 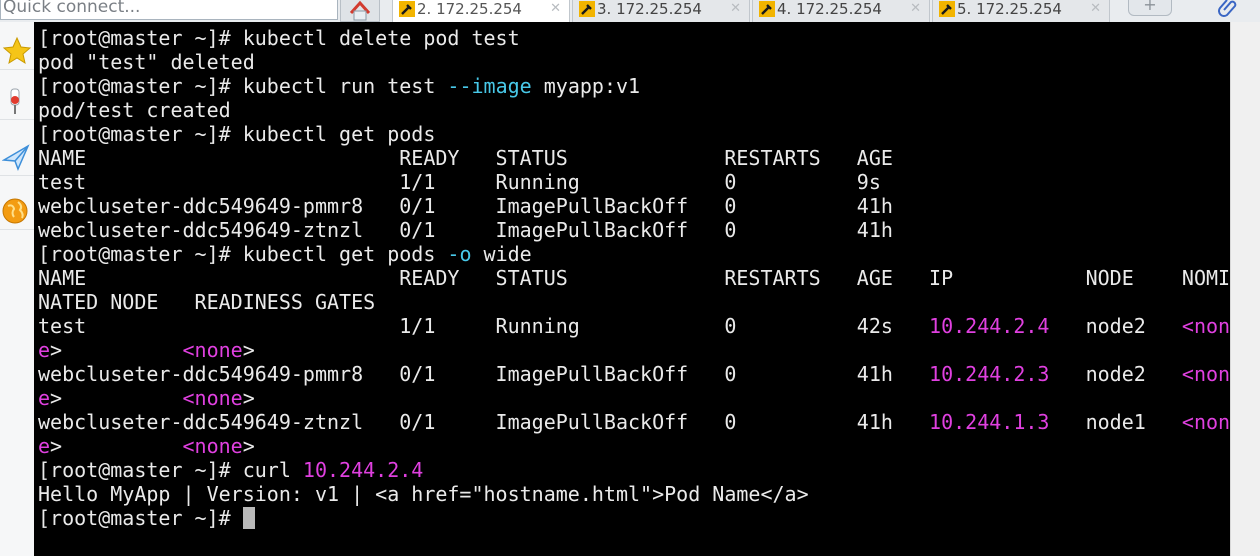 What do you see at coordinates (170, 470) in the screenshot?
I see `terminal-text: [root@master ~]# curl` at bounding box center [170, 470].